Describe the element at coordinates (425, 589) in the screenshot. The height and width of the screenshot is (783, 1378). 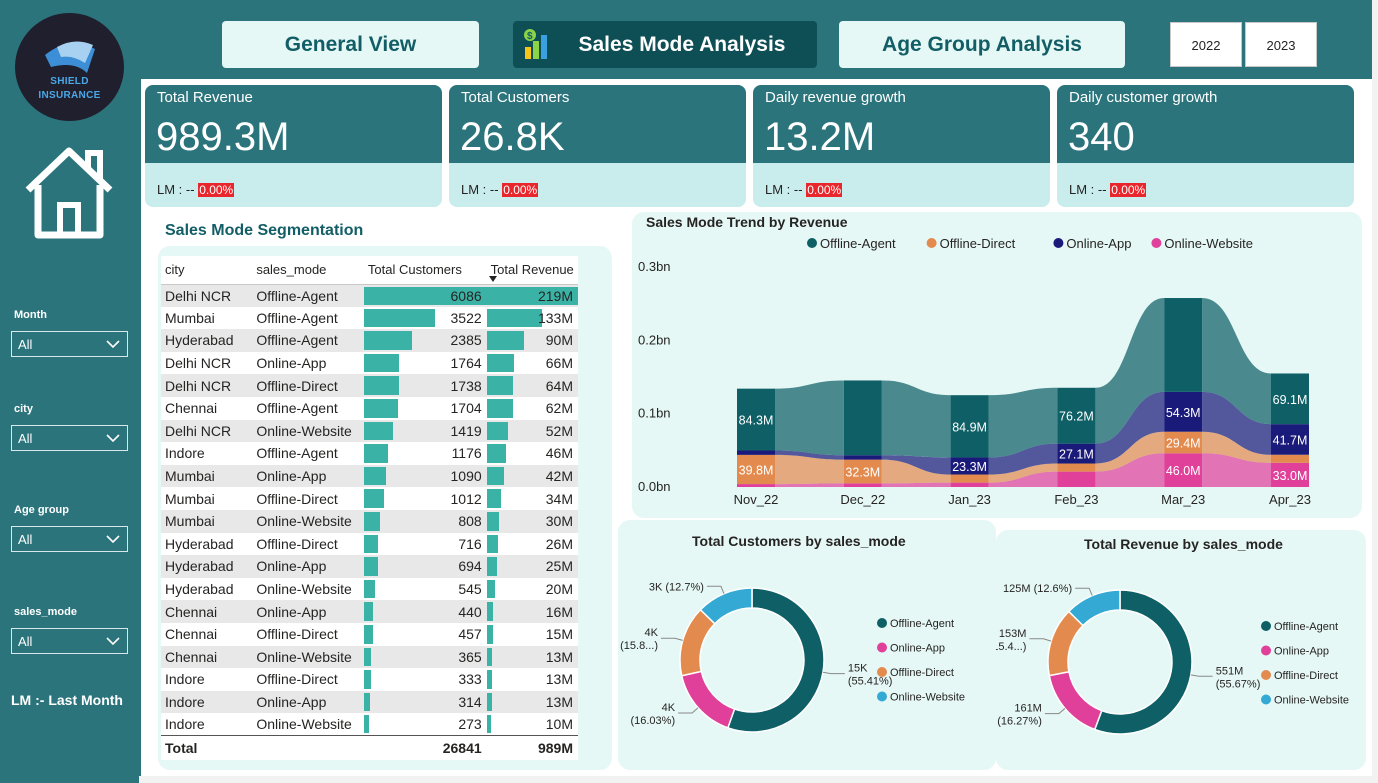
I see `cell-total-customers: 545` at that location.